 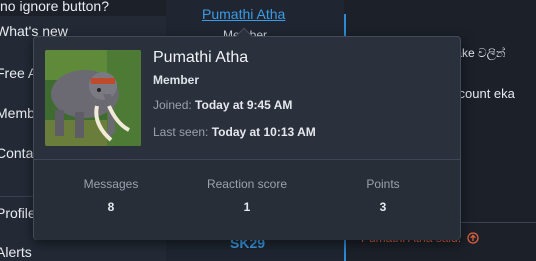 I want to click on post-author-link: Pumathi Atha, so click(x=243, y=14).